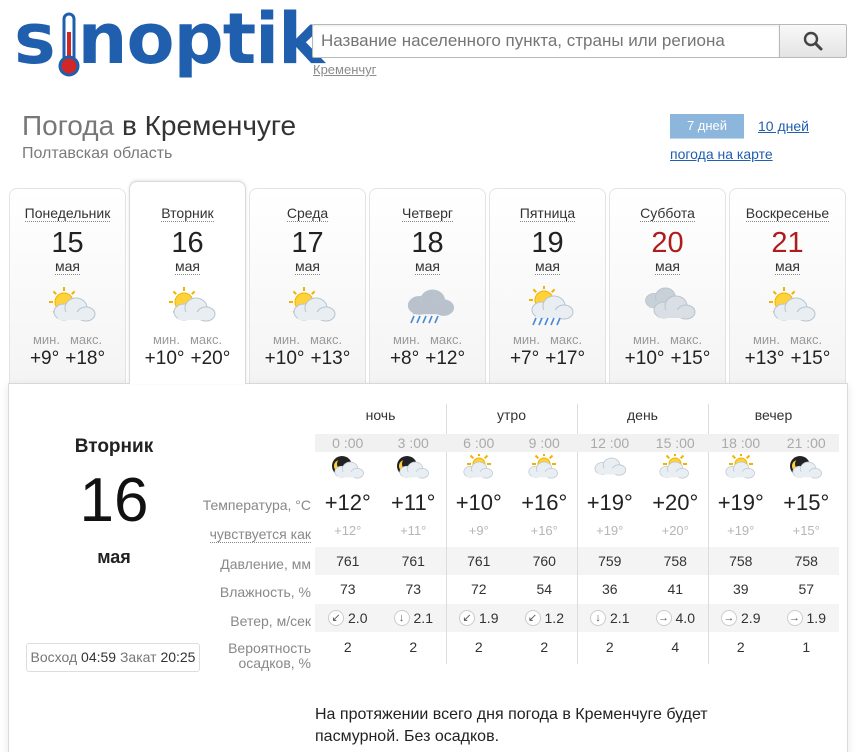  What do you see at coordinates (380, 415) in the screenshot?
I see `period-label: ночь` at bounding box center [380, 415].